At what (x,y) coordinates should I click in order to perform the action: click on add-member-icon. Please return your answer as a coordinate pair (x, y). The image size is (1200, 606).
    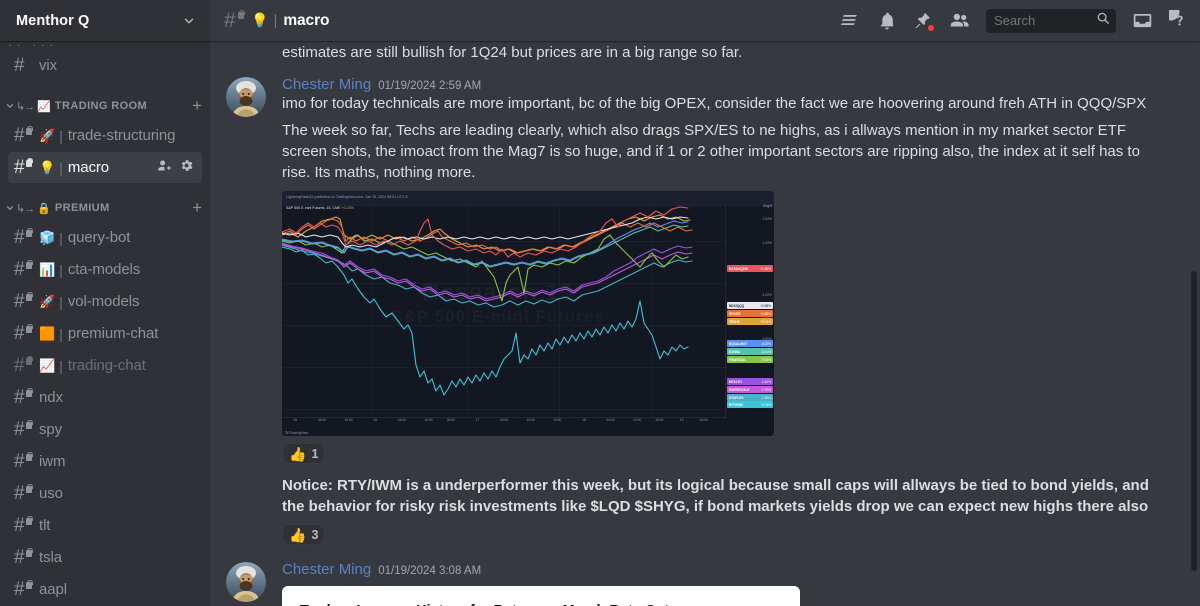
    Looking at the image, I should click on (164, 168).